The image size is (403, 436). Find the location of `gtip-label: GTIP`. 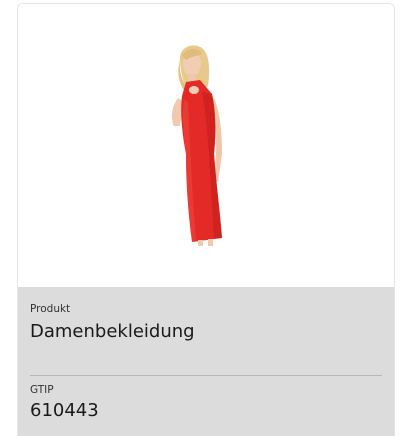

gtip-label: GTIP is located at coordinates (42, 390).